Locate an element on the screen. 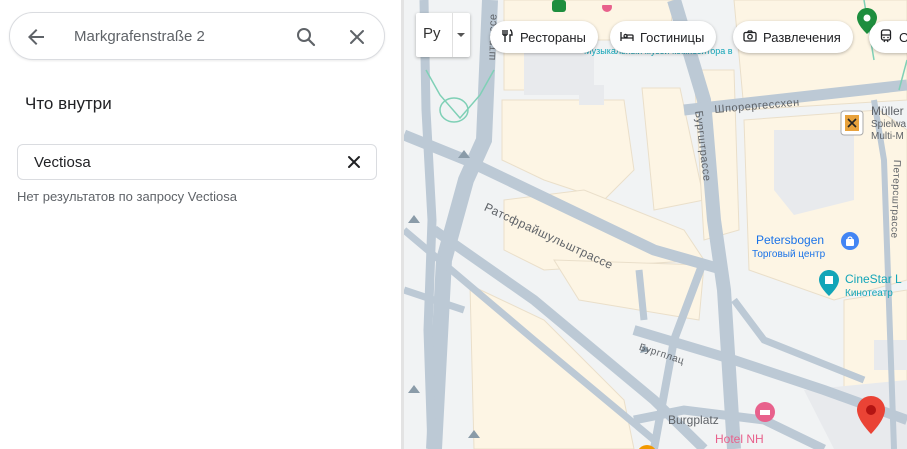 The image size is (907, 449). chip-hotels: Гостиницы is located at coordinates (663, 37).